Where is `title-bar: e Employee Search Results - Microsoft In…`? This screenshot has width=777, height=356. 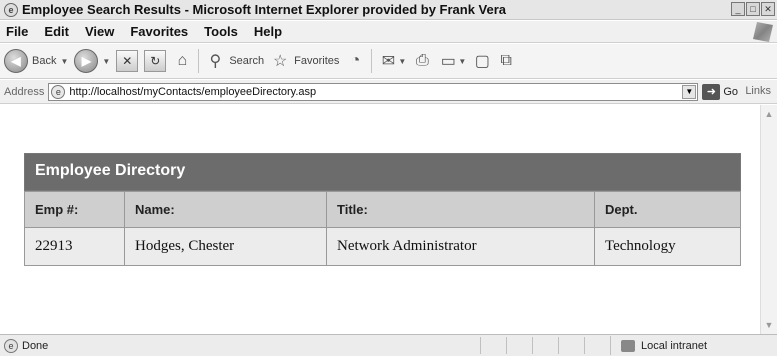
title-bar: e Employee Search Results - Microsoft In… is located at coordinates (388, 10).